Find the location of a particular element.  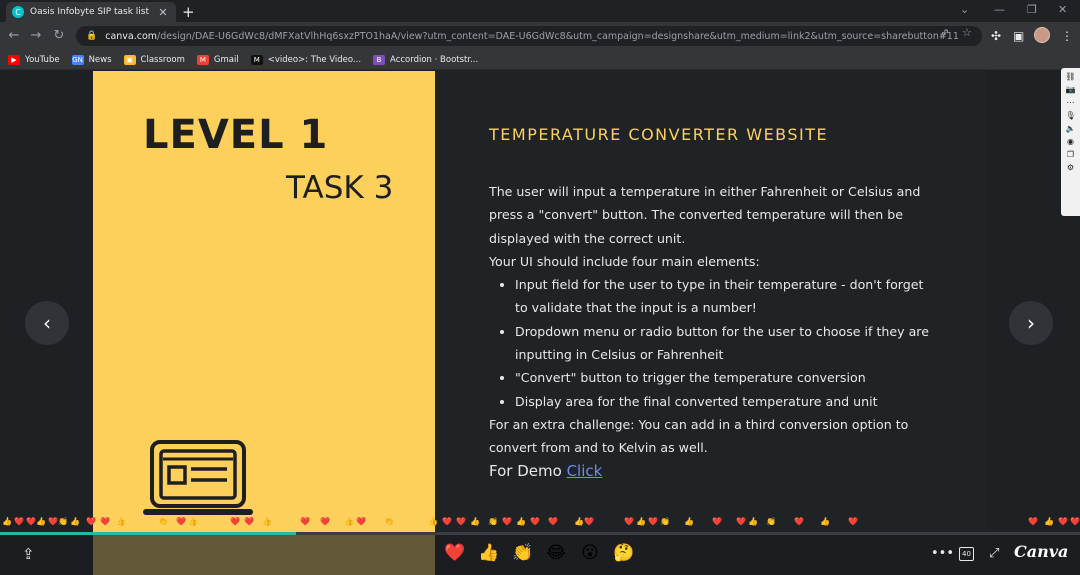

thinking-reaction-icon: 🤔 is located at coordinates (624, 553).